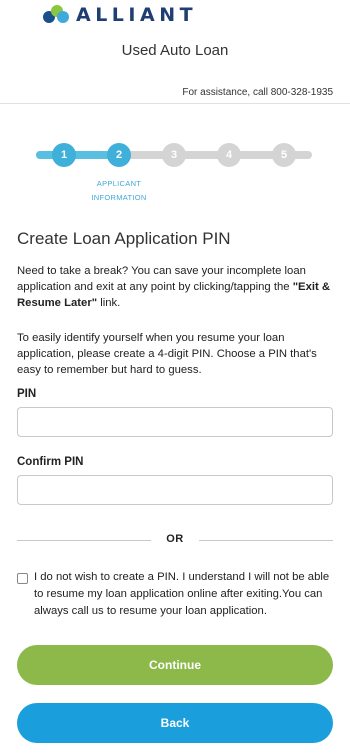 Image resolution: width=350 pixels, height=755 pixels. I want to click on page-title: Used Auto Loan, so click(175, 50).